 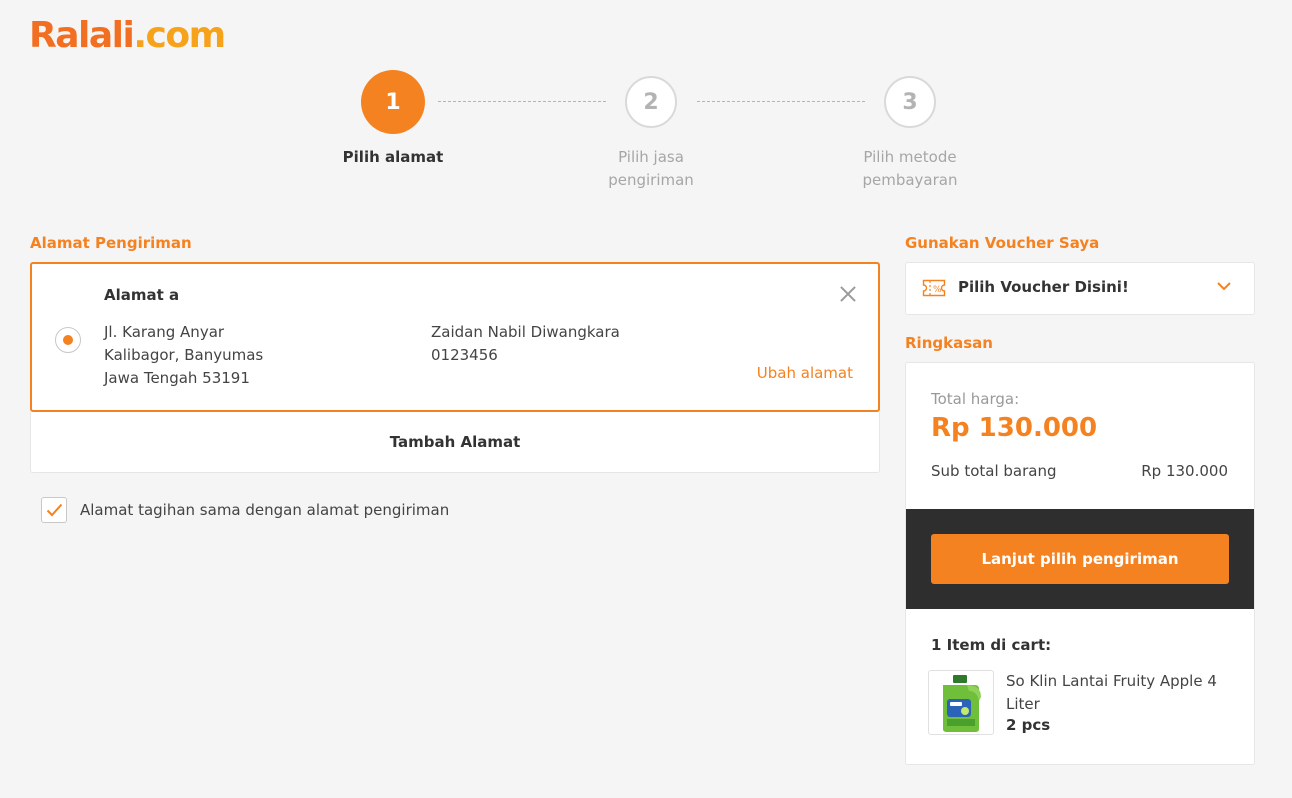 What do you see at coordinates (525, 344) in the screenshot?
I see `recipient-info: Zaidan Nabil Diwangkara 0123456` at bounding box center [525, 344].